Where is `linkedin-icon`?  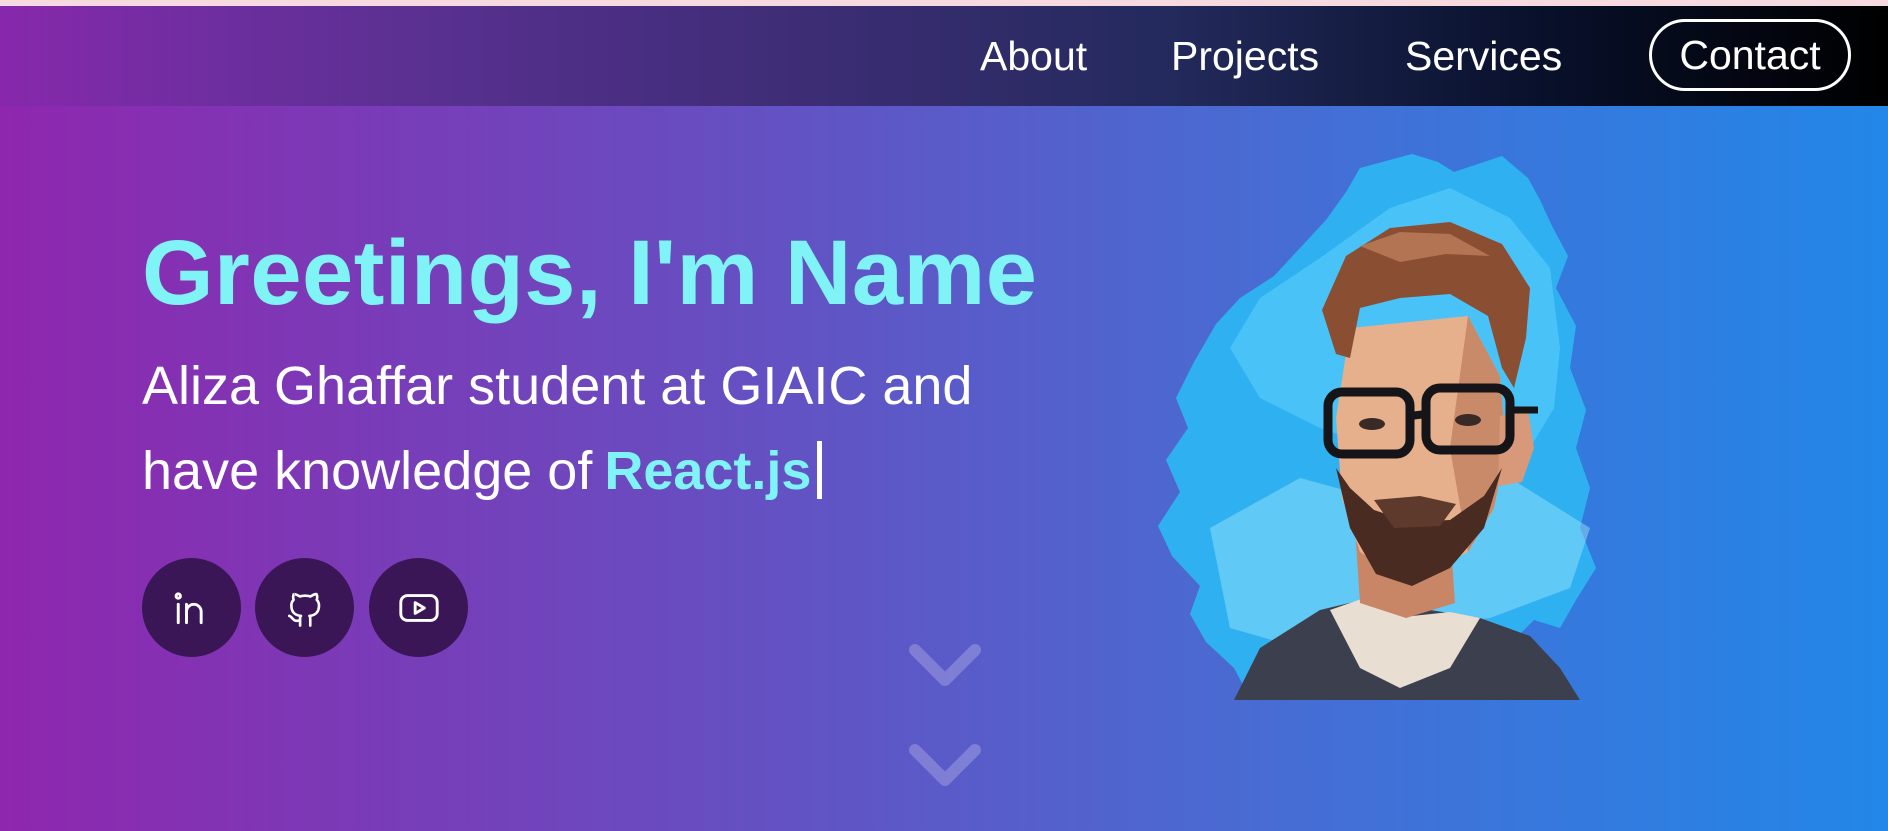
linkedin-icon is located at coordinates (188, 607).